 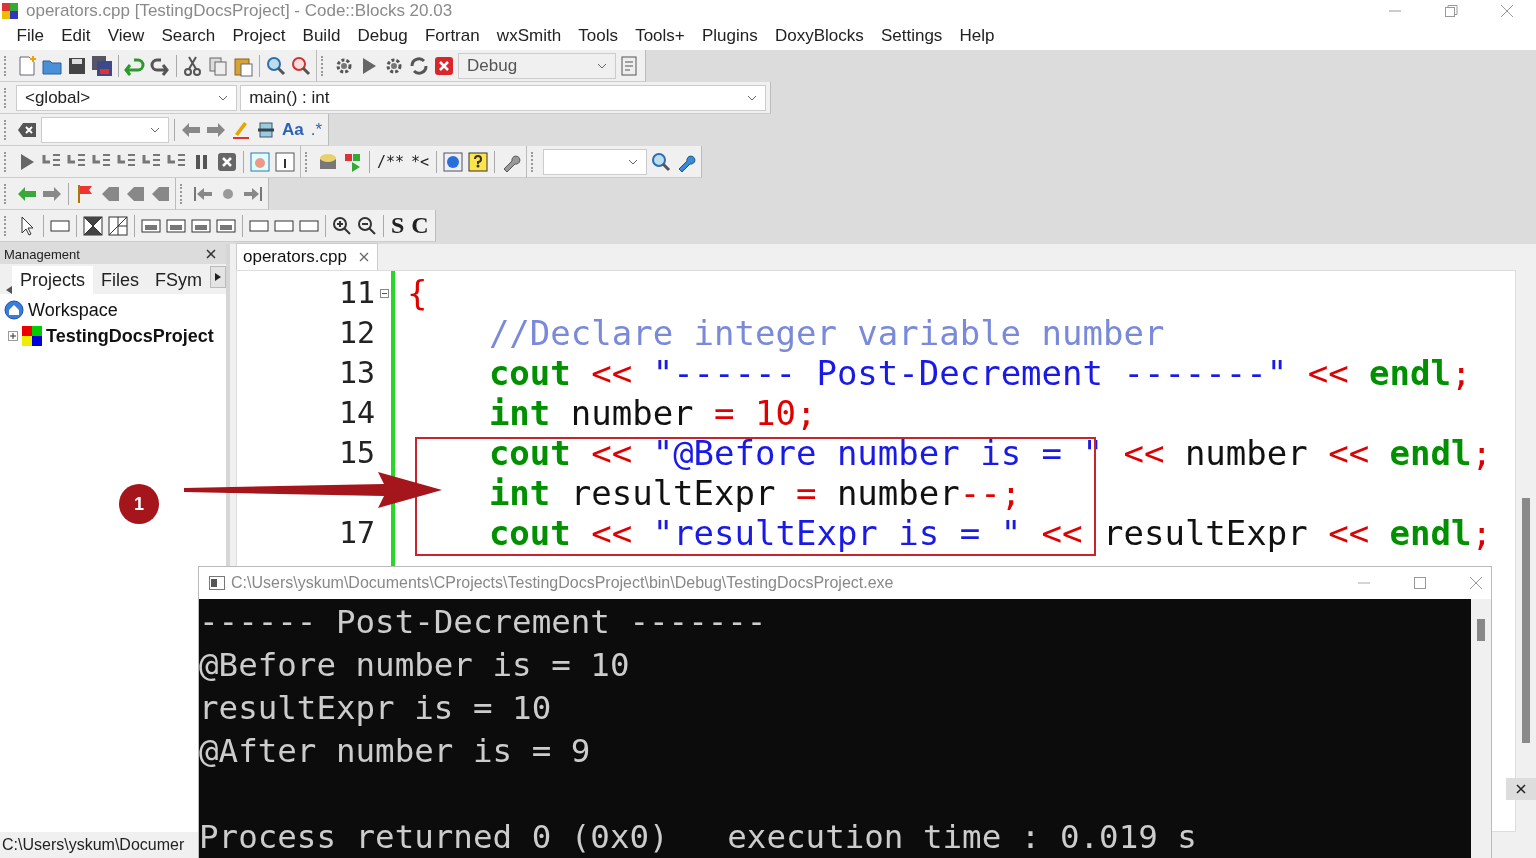 I want to click on menu-item: Help, so click(x=977, y=36).